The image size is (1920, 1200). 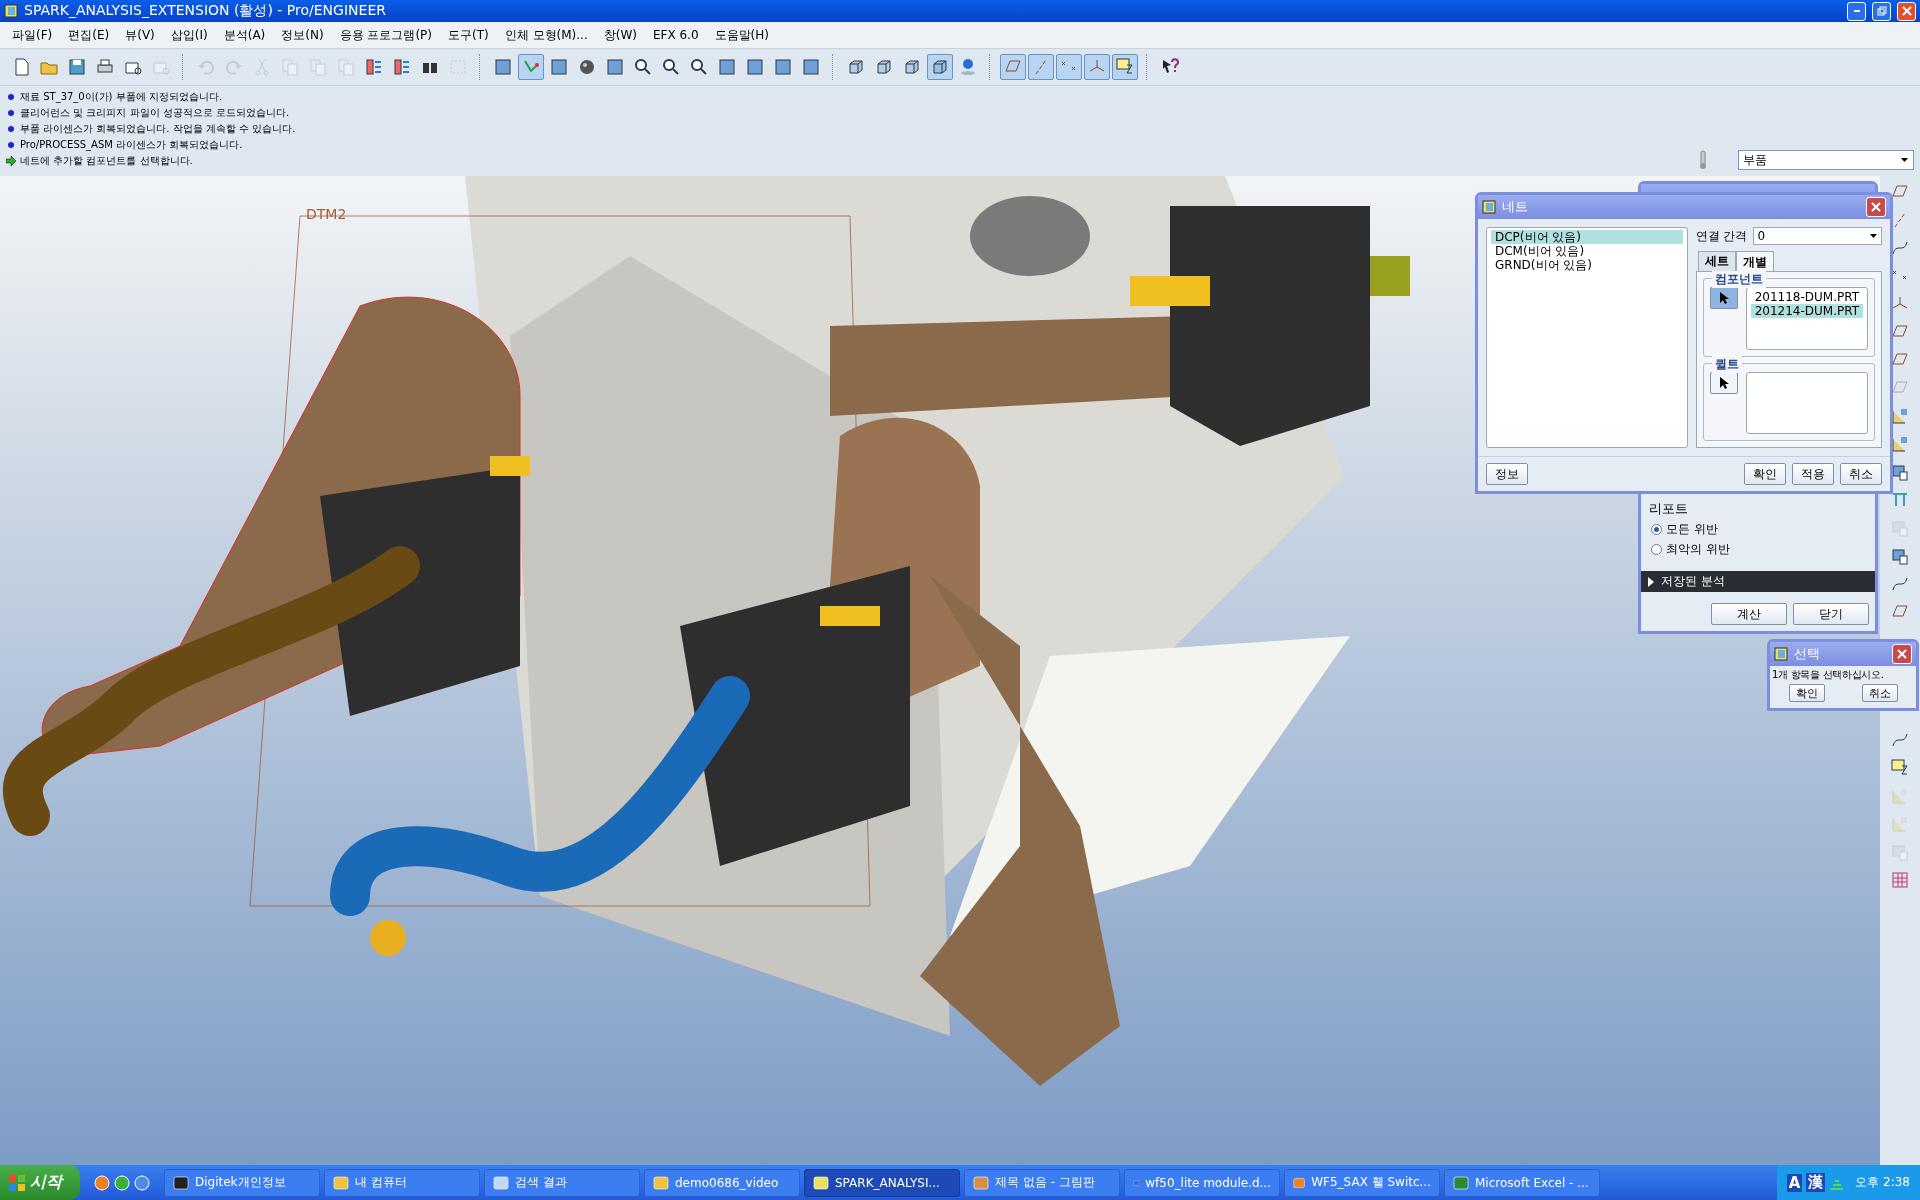 What do you see at coordinates (1069, 67) in the screenshot?
I see `point-button` at bounding box center [1069, 67].